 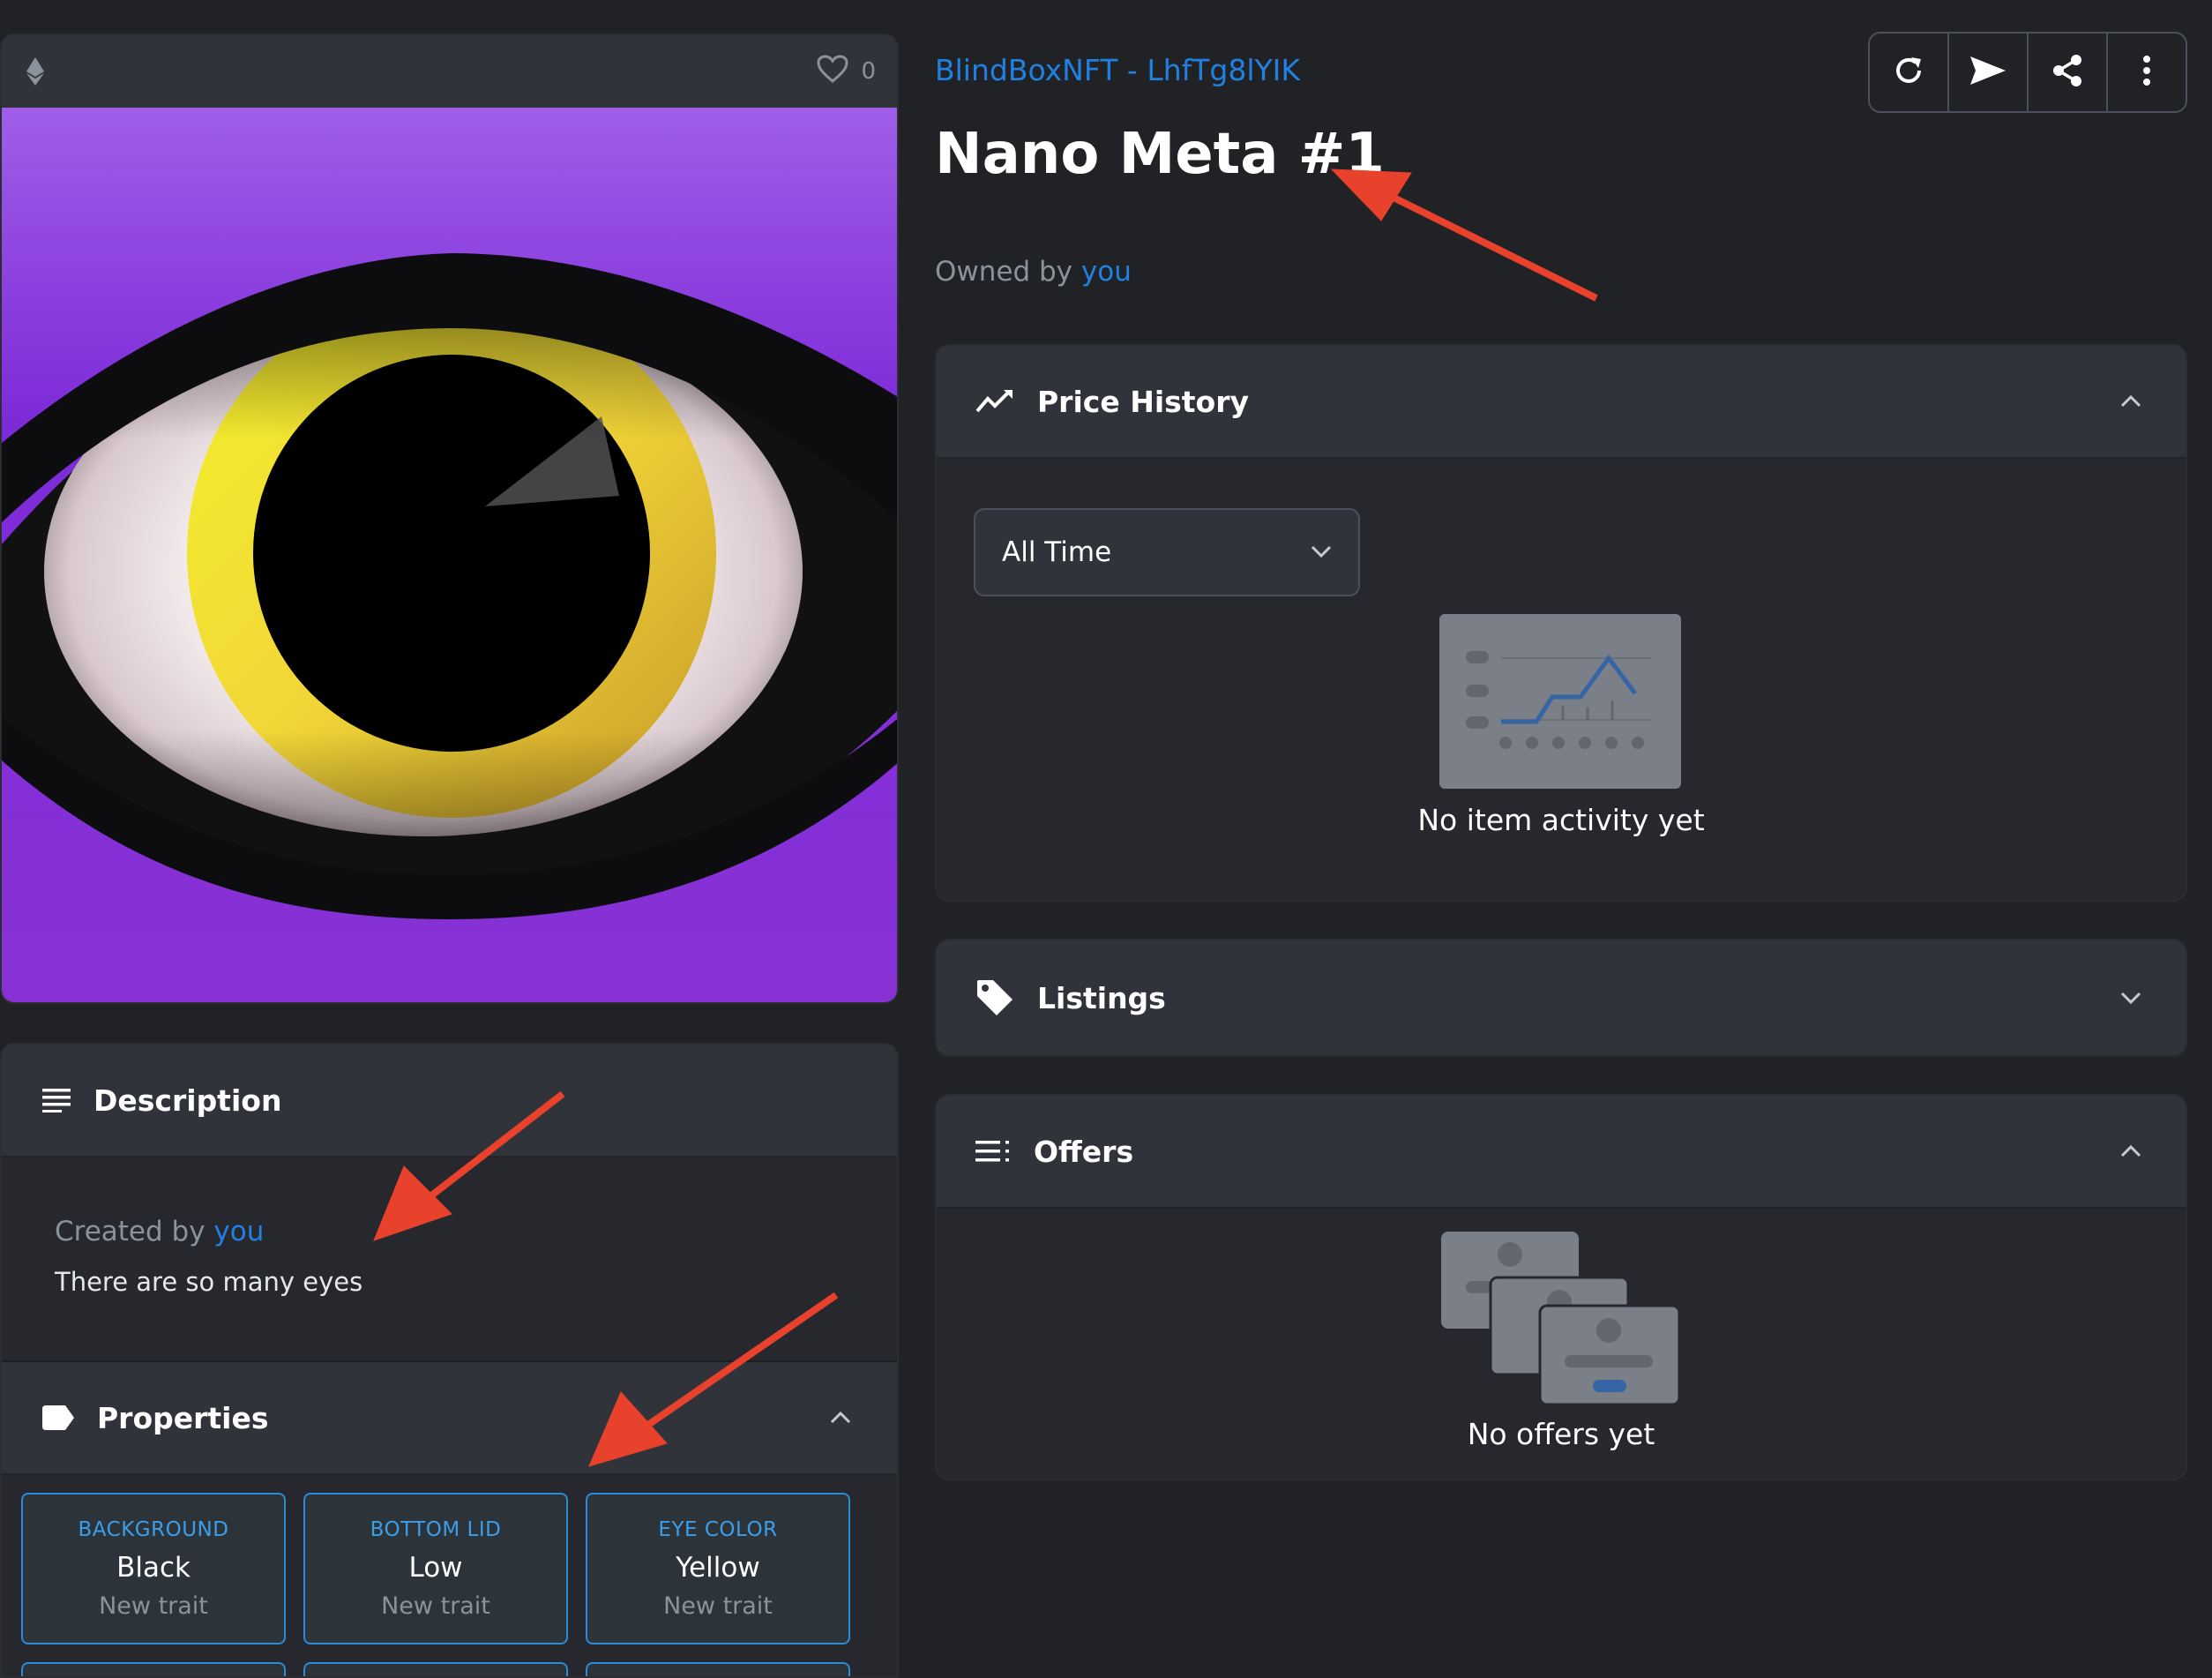 What do you see at coordinates (1084, 1151) in the screenshot?
I see `offers-title: Offers` at bounding box center [1084, 1151].